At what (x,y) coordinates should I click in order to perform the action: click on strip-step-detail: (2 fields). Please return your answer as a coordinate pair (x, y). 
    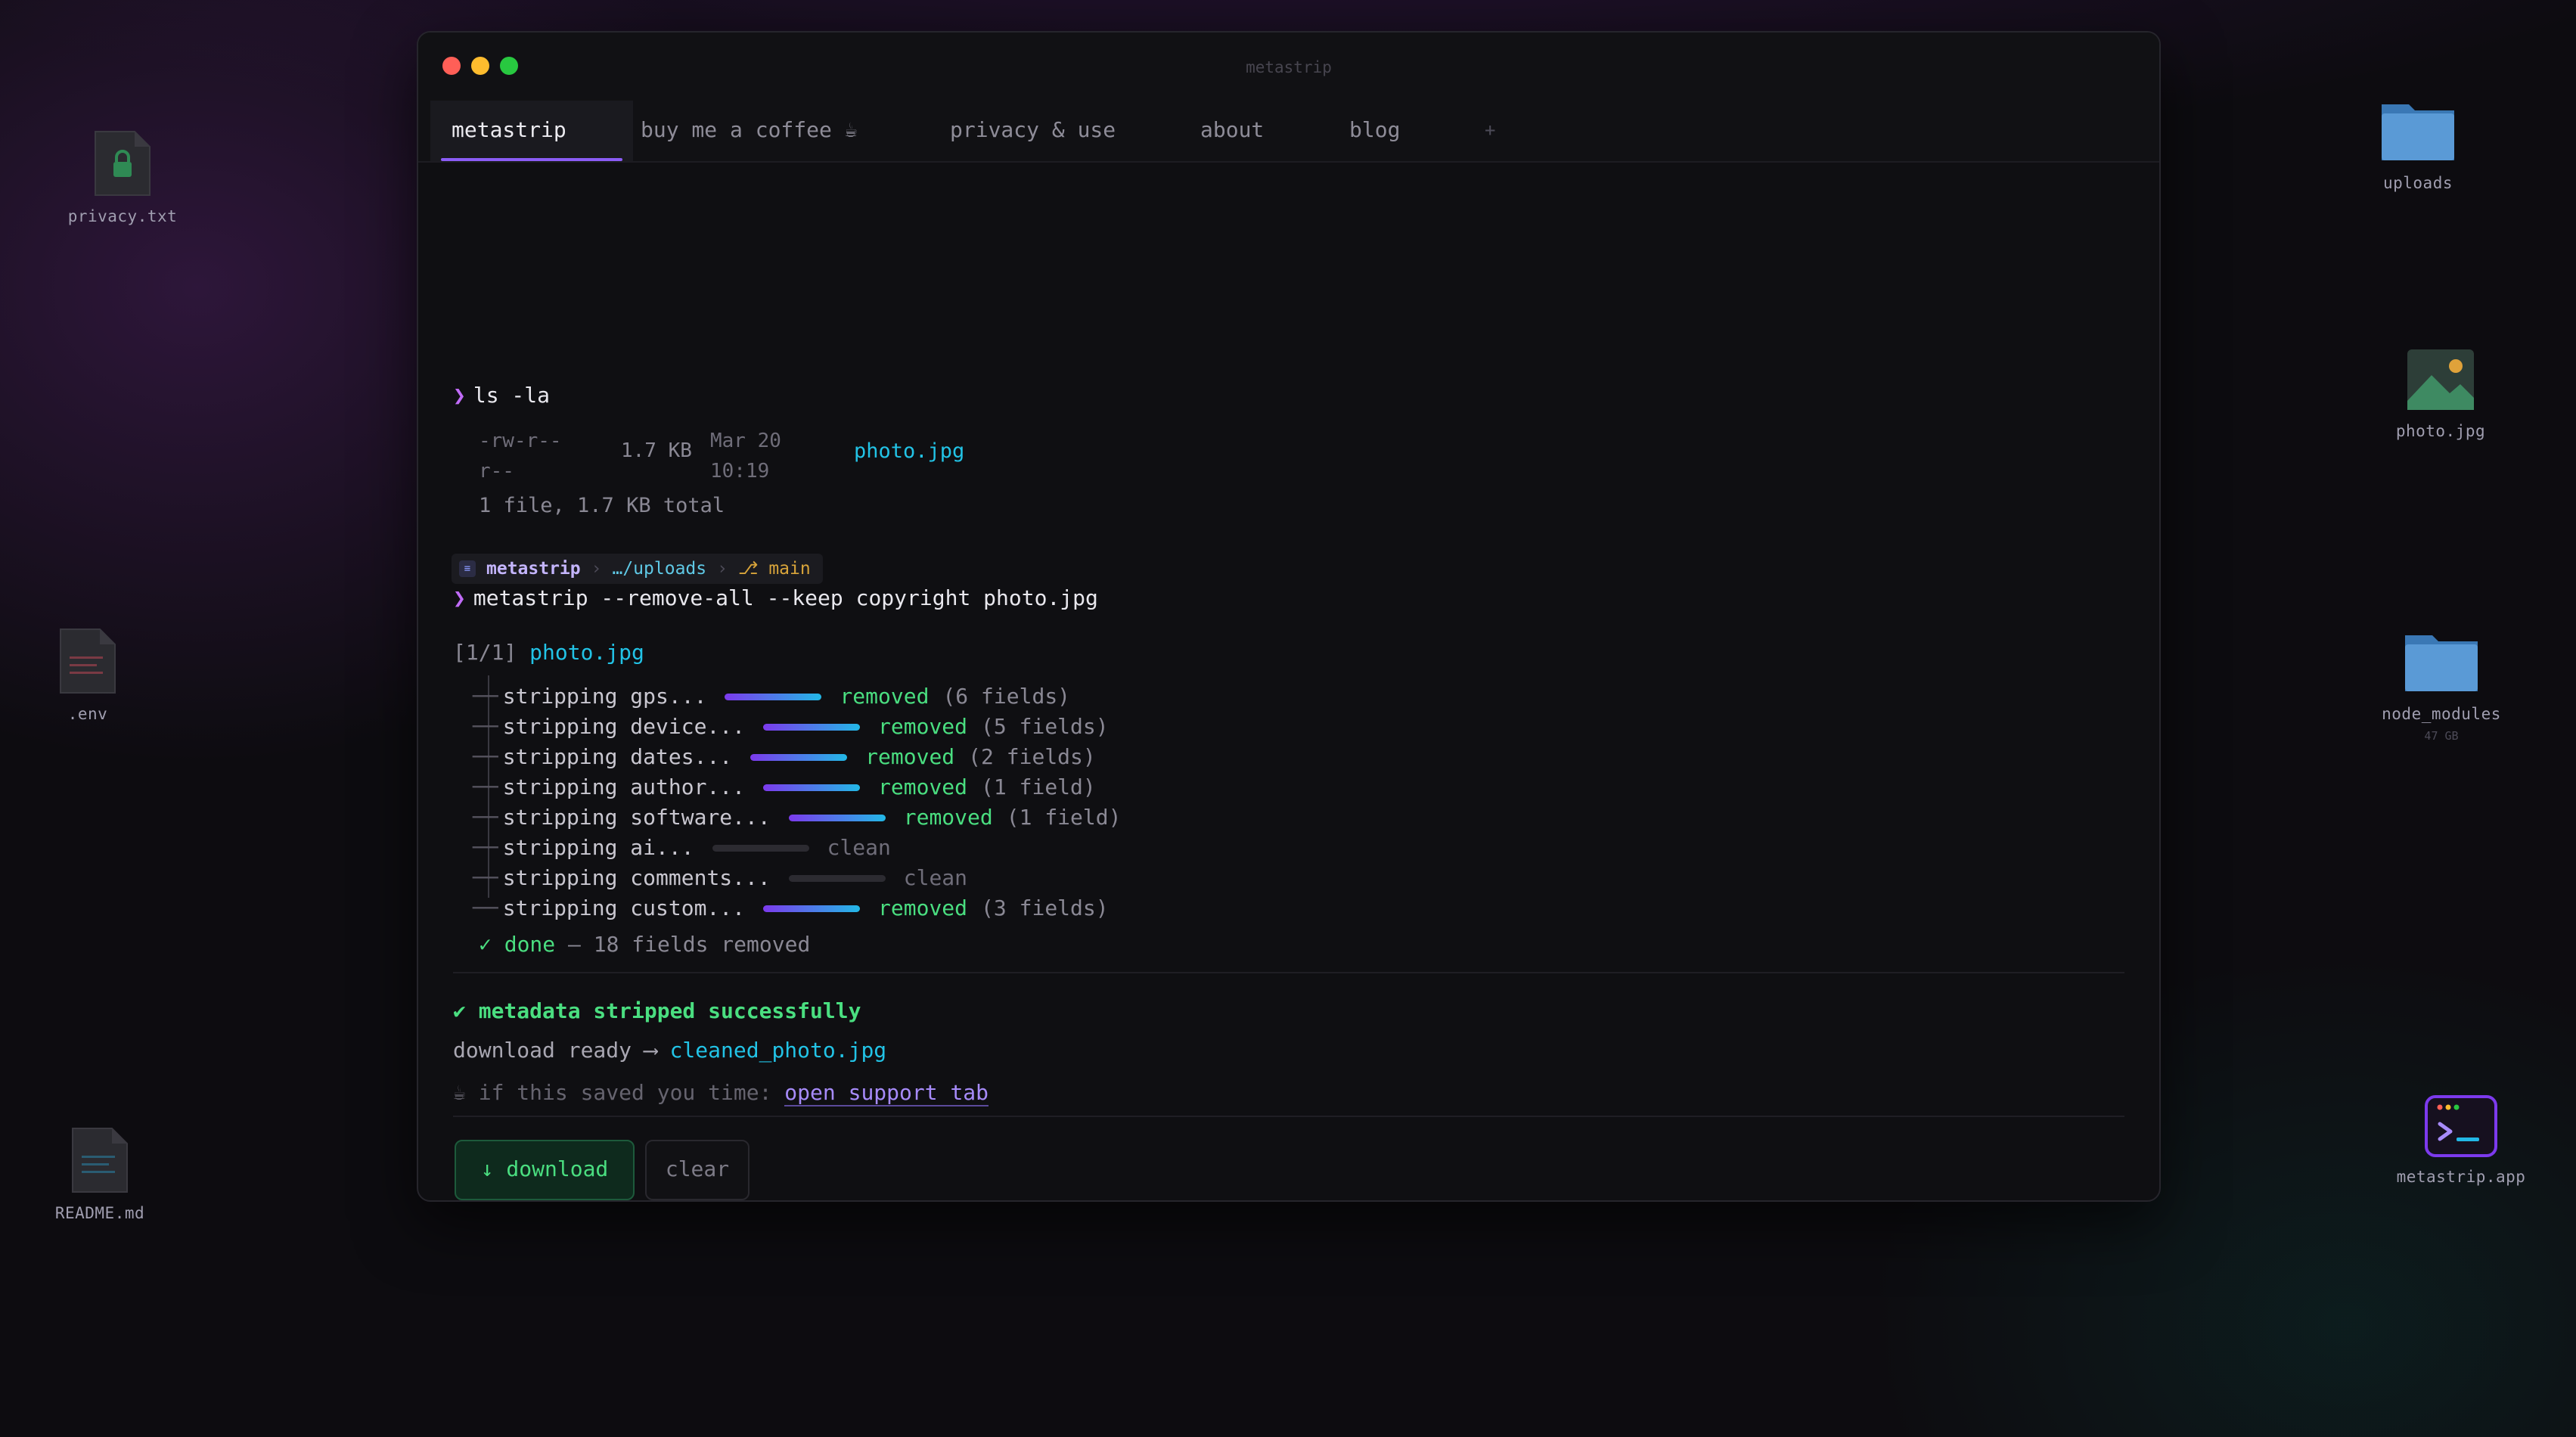
    Looking at the image, I should click on (1032, 756).